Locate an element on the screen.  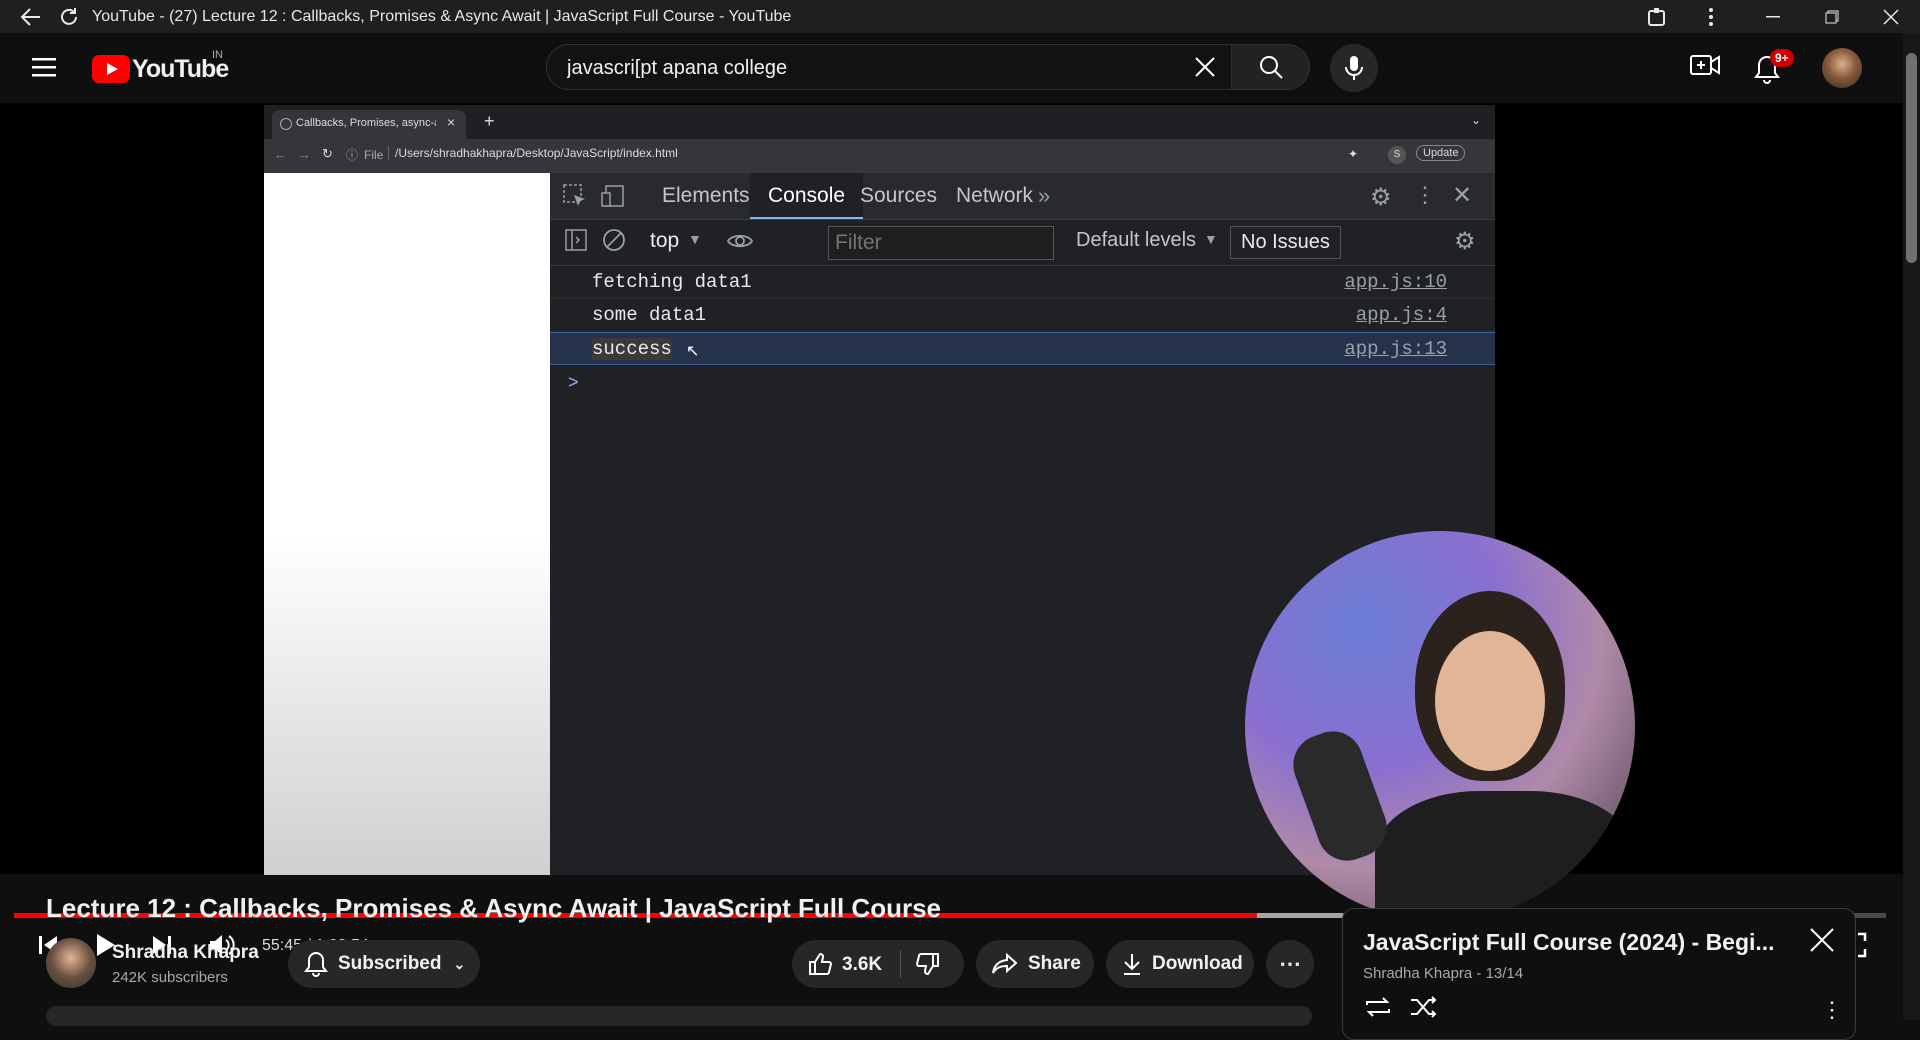
create-video-icon is located at coordinates (1707, 67).